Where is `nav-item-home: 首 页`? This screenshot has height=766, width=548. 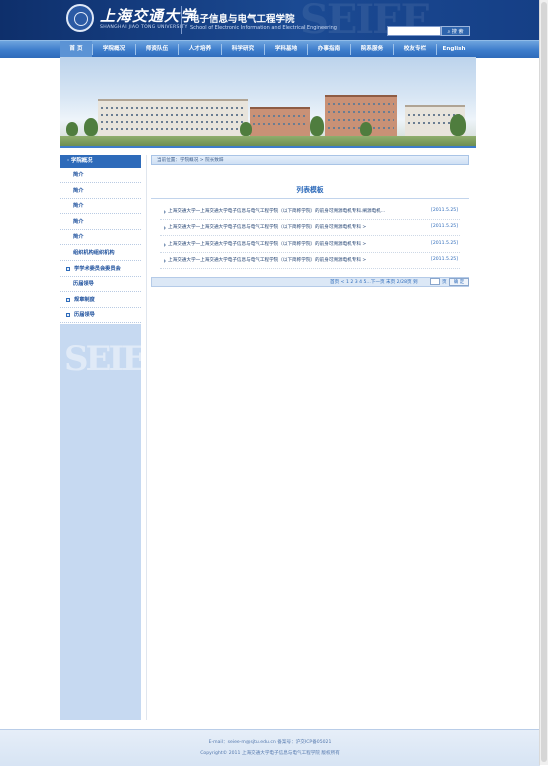
nav-item-home: 首 页 is located at coordinates (76, 49).